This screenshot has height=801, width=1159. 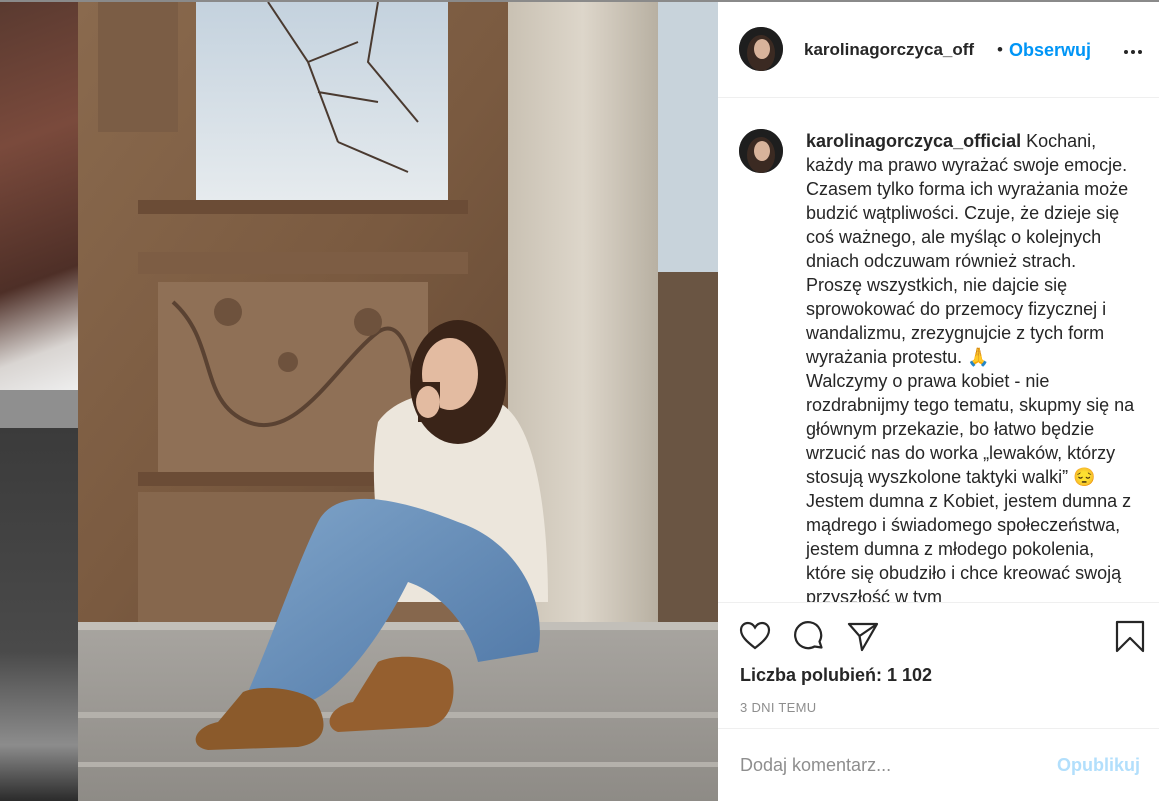 I want to click on publish-button: Opublikuj, so click(x=1098, y=765).